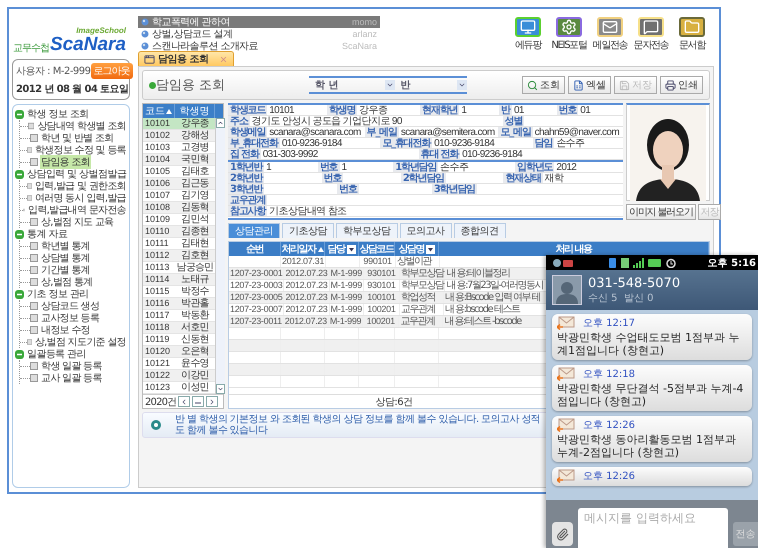 The image size is (758, 548). What do you see at coordinates (246, 189) in the screenshot?
I see `field-label: 3학년반` at bounding box center [246, 189].